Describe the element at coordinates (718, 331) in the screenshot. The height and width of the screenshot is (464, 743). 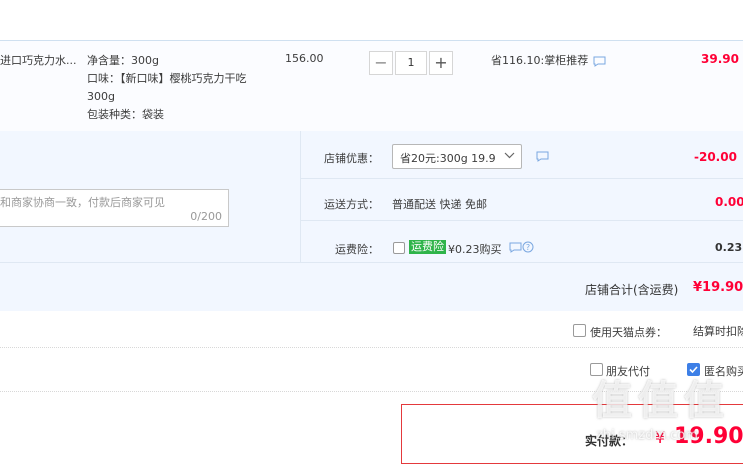
I see `tmall-points-note: 结算时扣除` at that location.